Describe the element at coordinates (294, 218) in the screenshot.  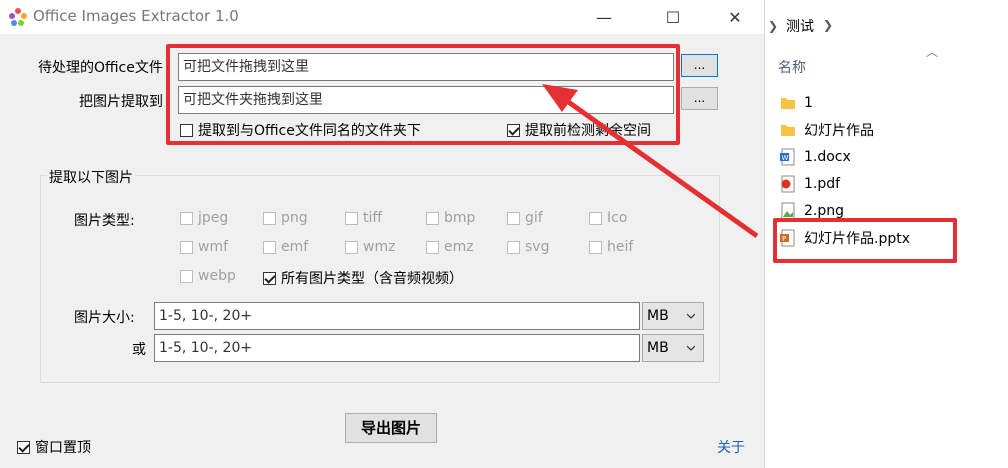
I see `type-label: png` at that location.